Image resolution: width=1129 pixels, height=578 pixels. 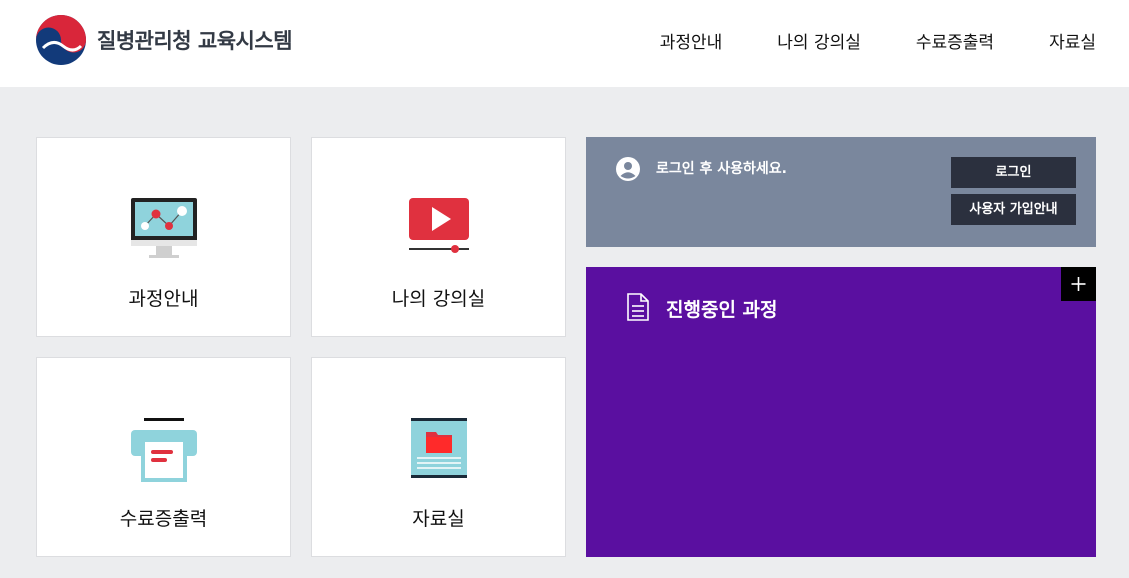 I want to click on login-message: 로그인 후 사용하세요., so click(x=721, y=169).